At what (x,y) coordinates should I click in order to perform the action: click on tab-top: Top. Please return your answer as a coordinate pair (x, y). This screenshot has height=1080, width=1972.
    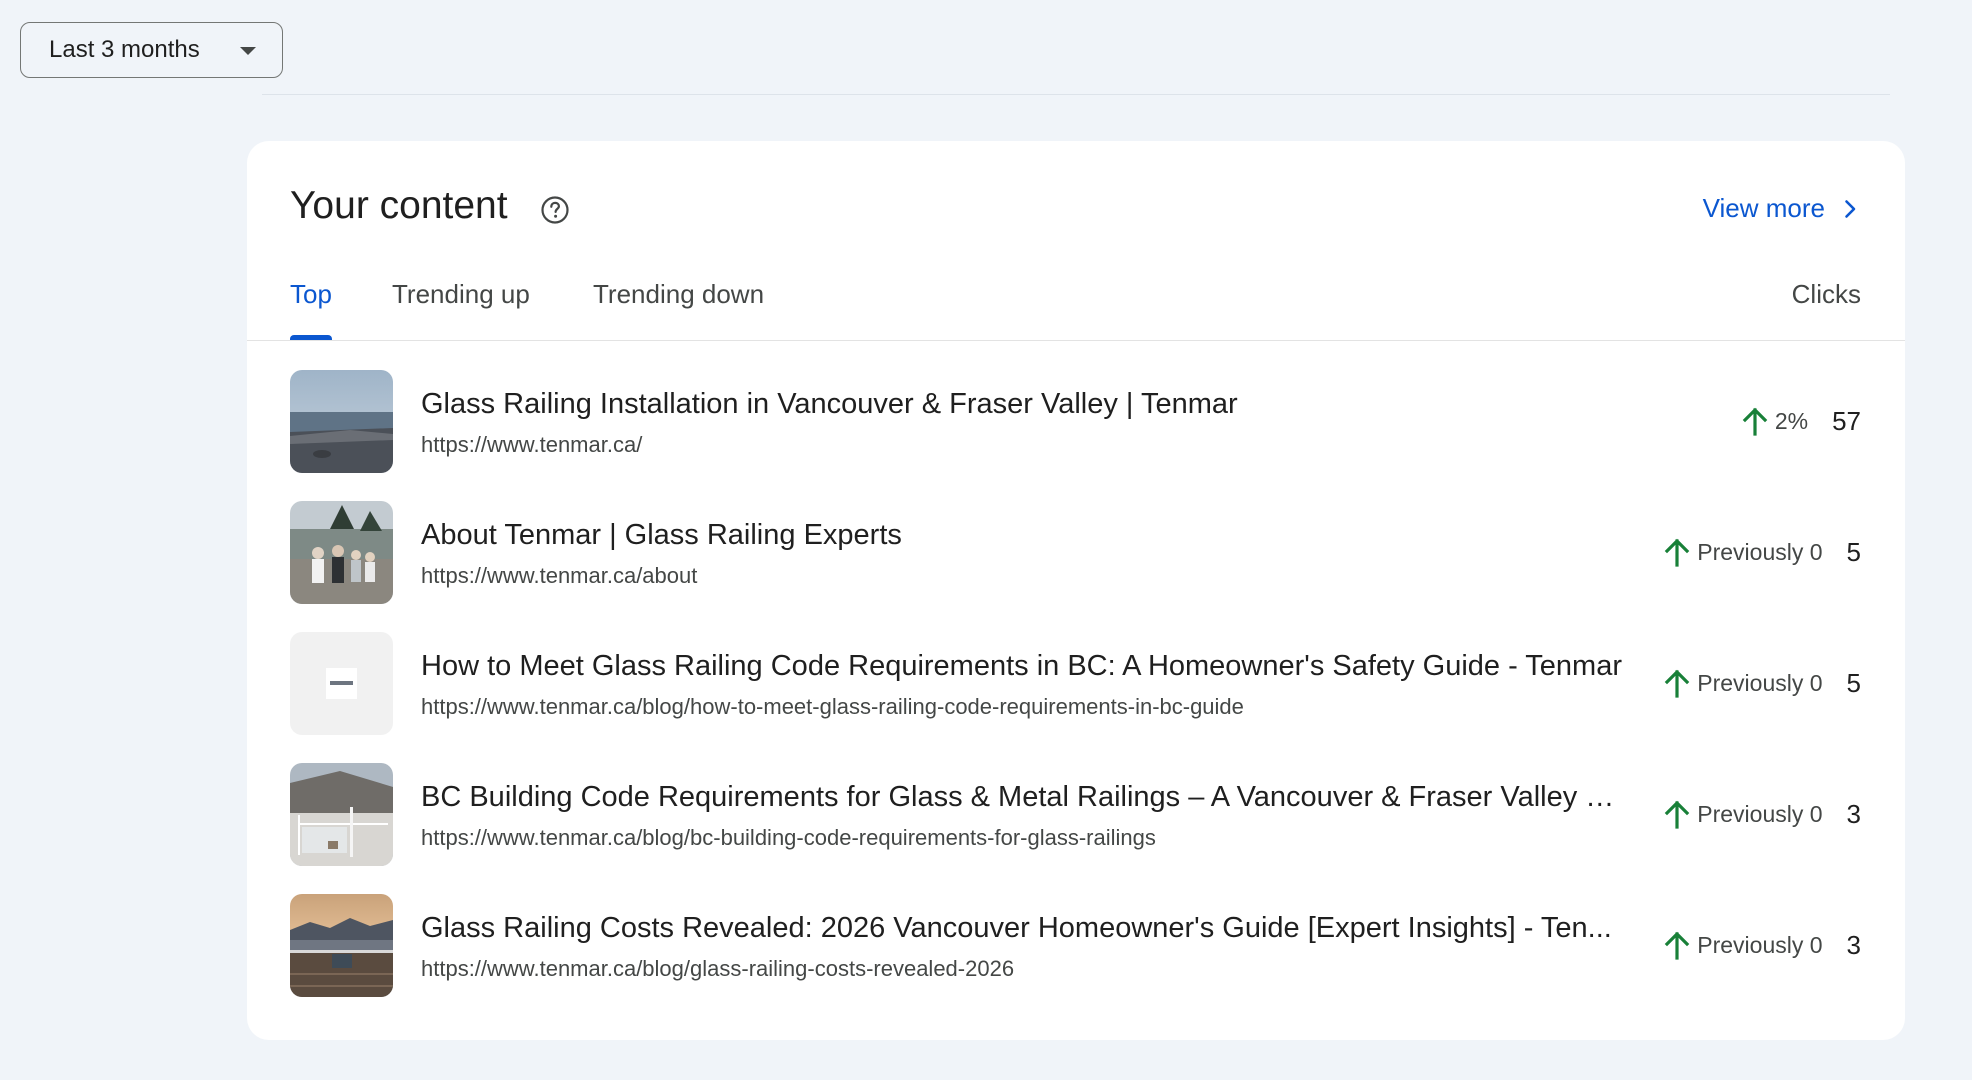
    Looking at the image, I should click on (311, 309).